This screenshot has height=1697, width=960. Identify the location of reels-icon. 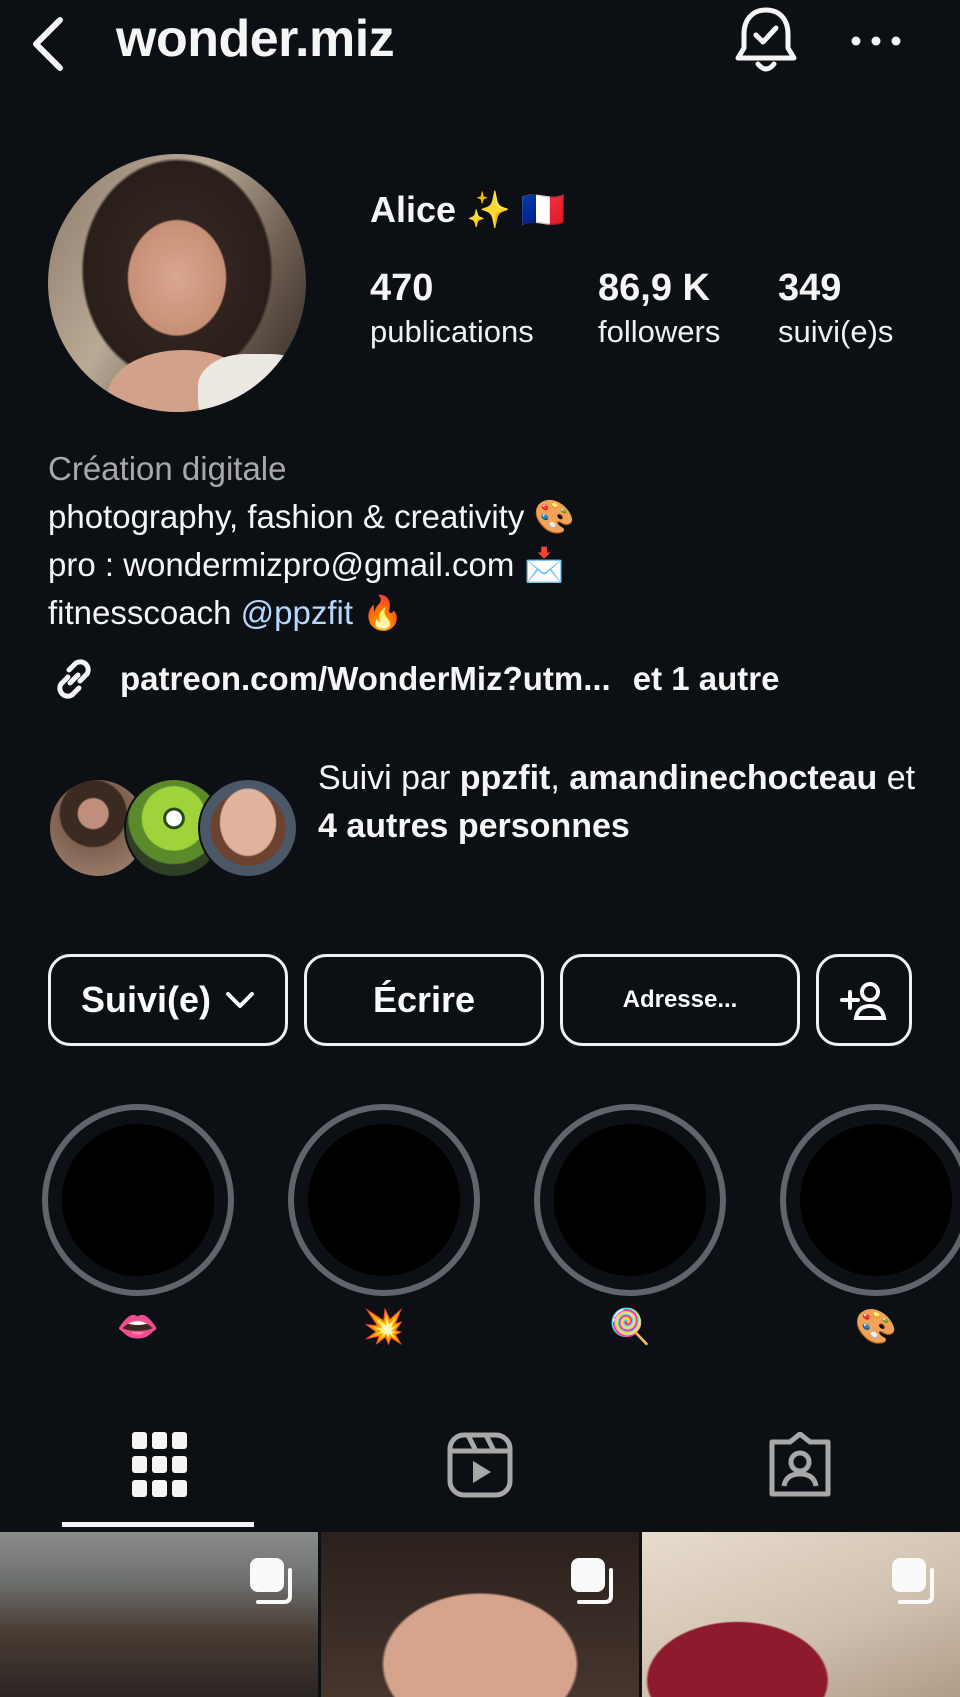
(480, 1465).